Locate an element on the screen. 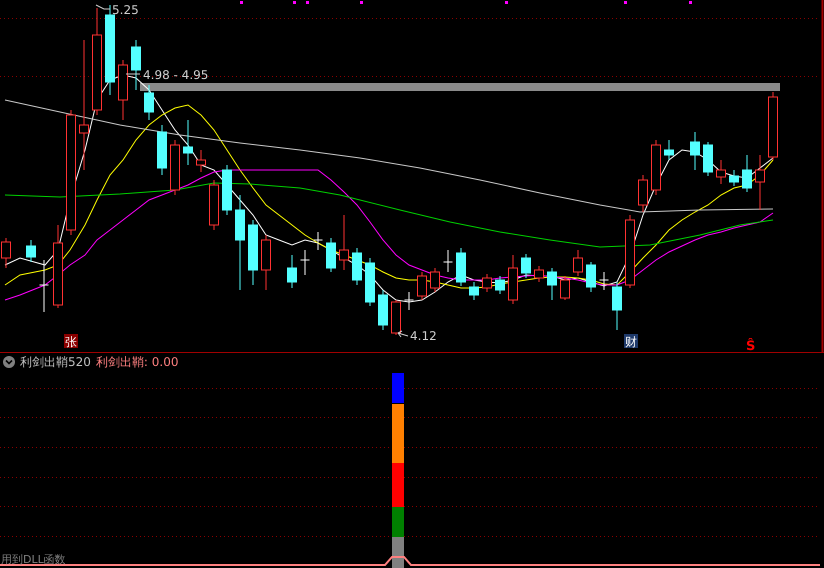  price-label: 5.25 is located at coordinates (125, 10).